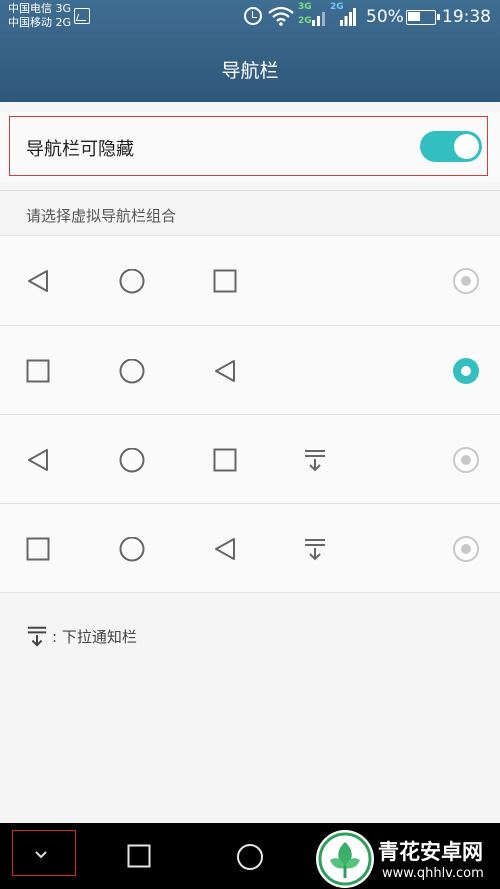 The image size is (500, 889). Describe the element at coordinates (40, 8) in the screenshot. I see `carrier-1: 中国电信 3G` at that location.